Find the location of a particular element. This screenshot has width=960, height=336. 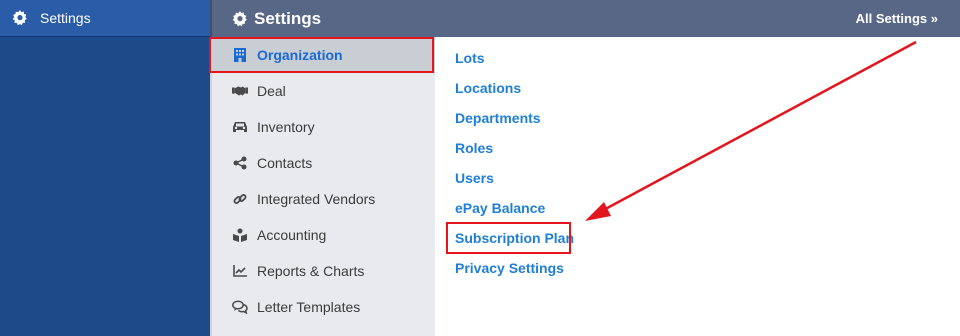

chart-line-icon is located at coordinates (240, 271).